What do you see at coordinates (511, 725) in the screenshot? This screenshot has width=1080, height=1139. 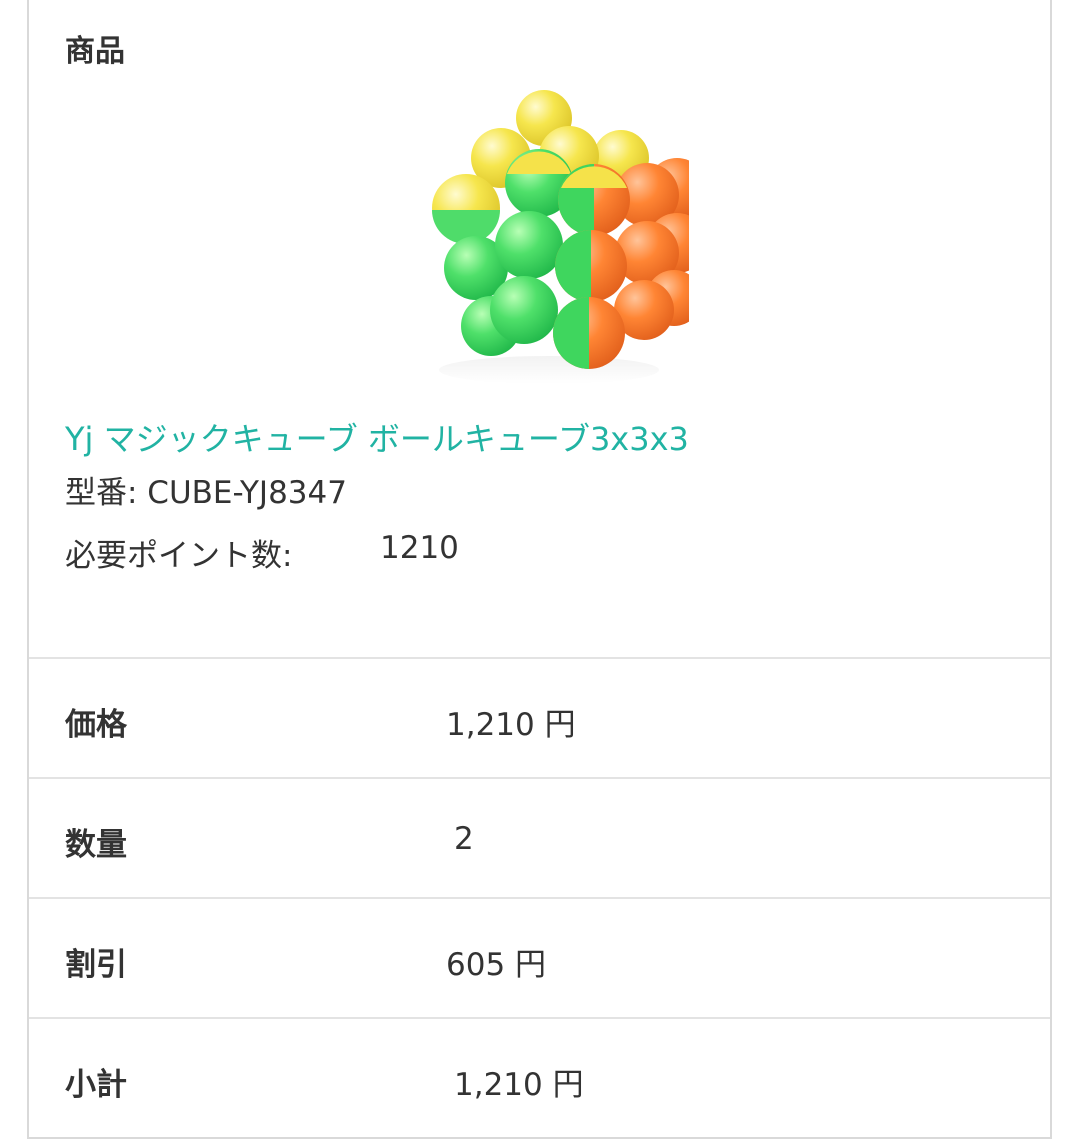 I see `price-value: 1,210 円` at bounding box center [511, 725].